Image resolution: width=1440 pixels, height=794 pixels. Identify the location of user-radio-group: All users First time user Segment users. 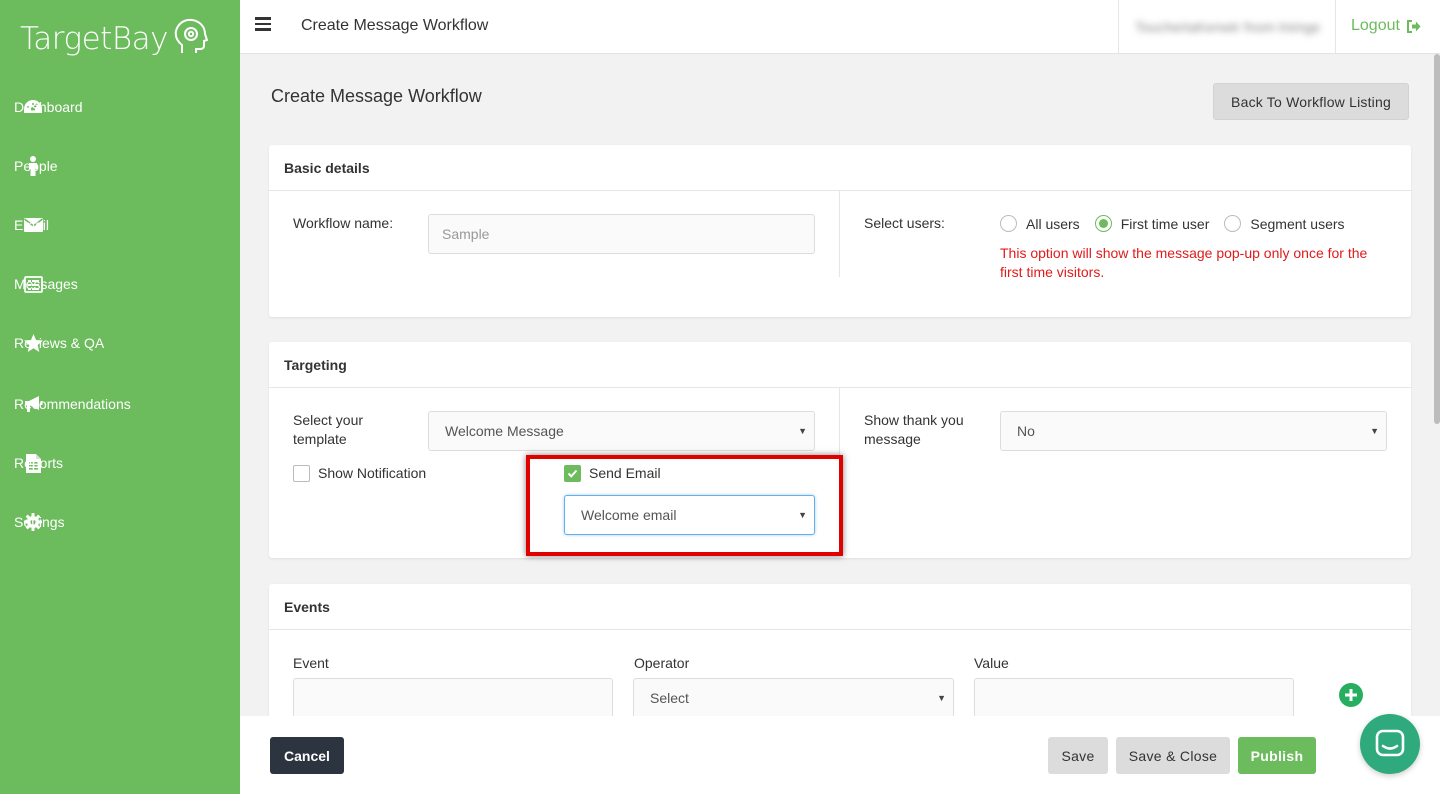
(1180, 223).